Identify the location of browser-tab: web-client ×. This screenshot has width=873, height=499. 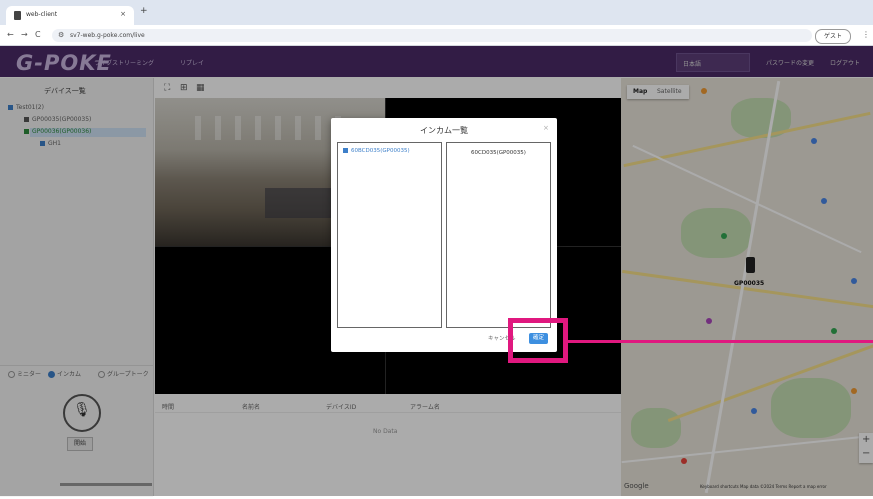
(70, 15).